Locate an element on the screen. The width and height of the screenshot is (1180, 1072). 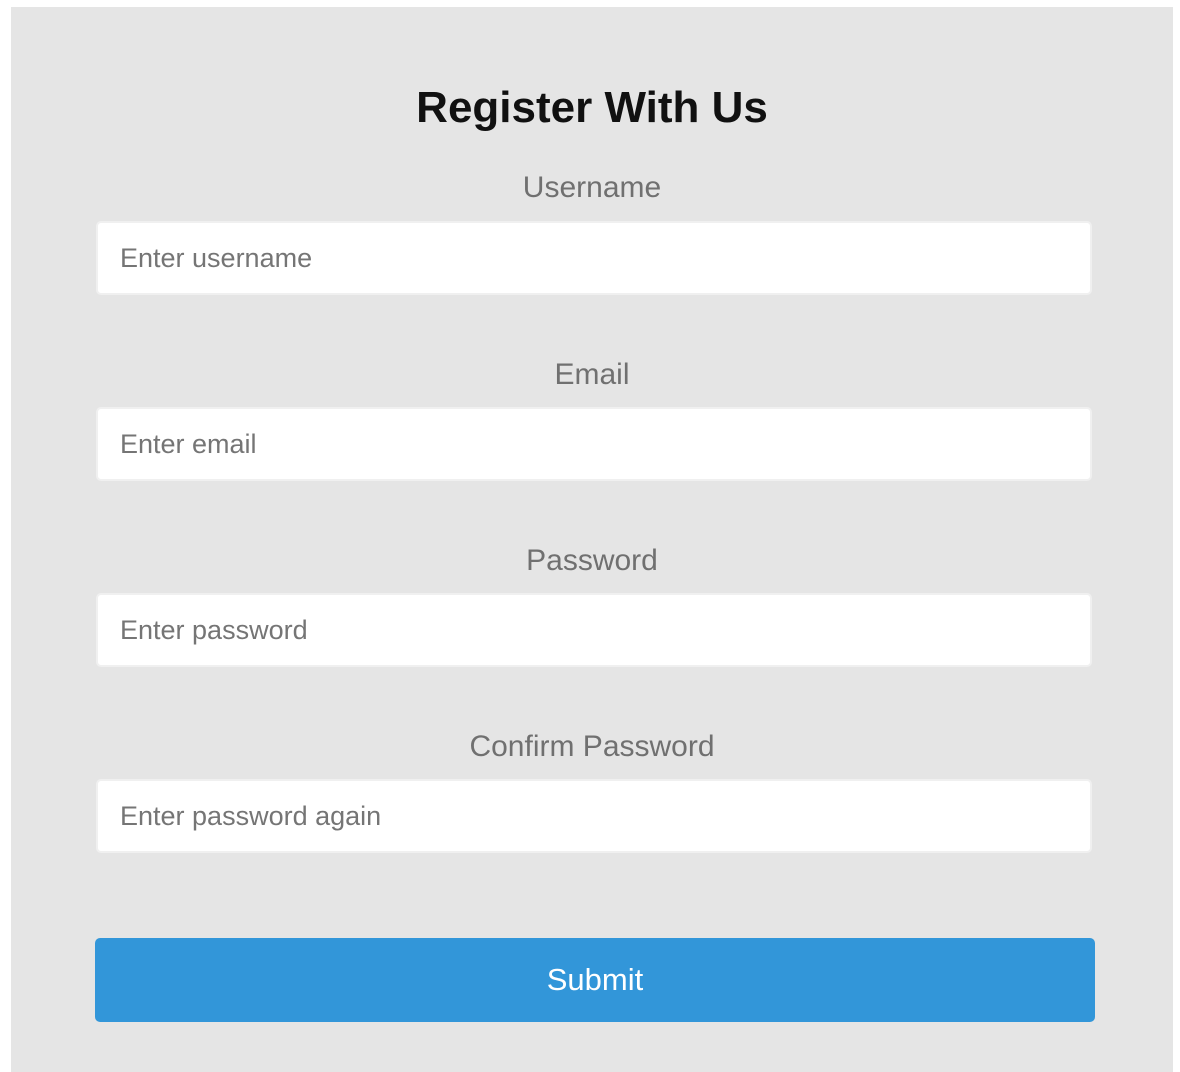
form-title: Register With Us is located at coordinates (592, 107).